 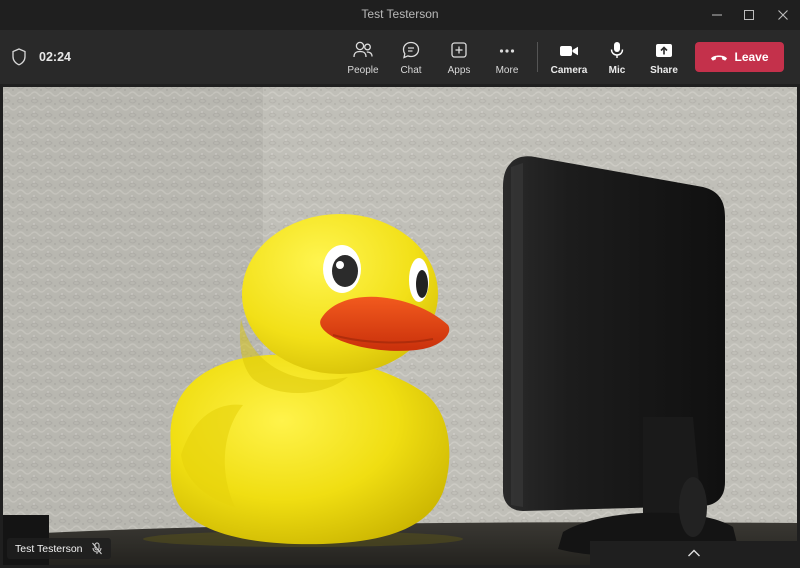 I want to click on minimize-icon, so click(x=717, y=15).